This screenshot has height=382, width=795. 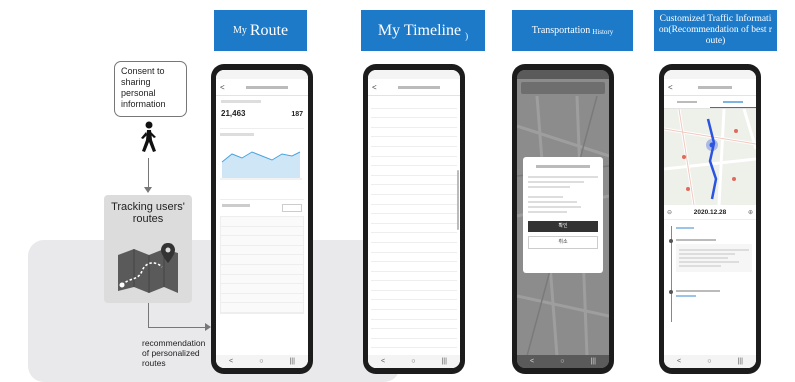 I want to click on phone-my-timeline: < < ○ |||, so click(x=414, y=219).